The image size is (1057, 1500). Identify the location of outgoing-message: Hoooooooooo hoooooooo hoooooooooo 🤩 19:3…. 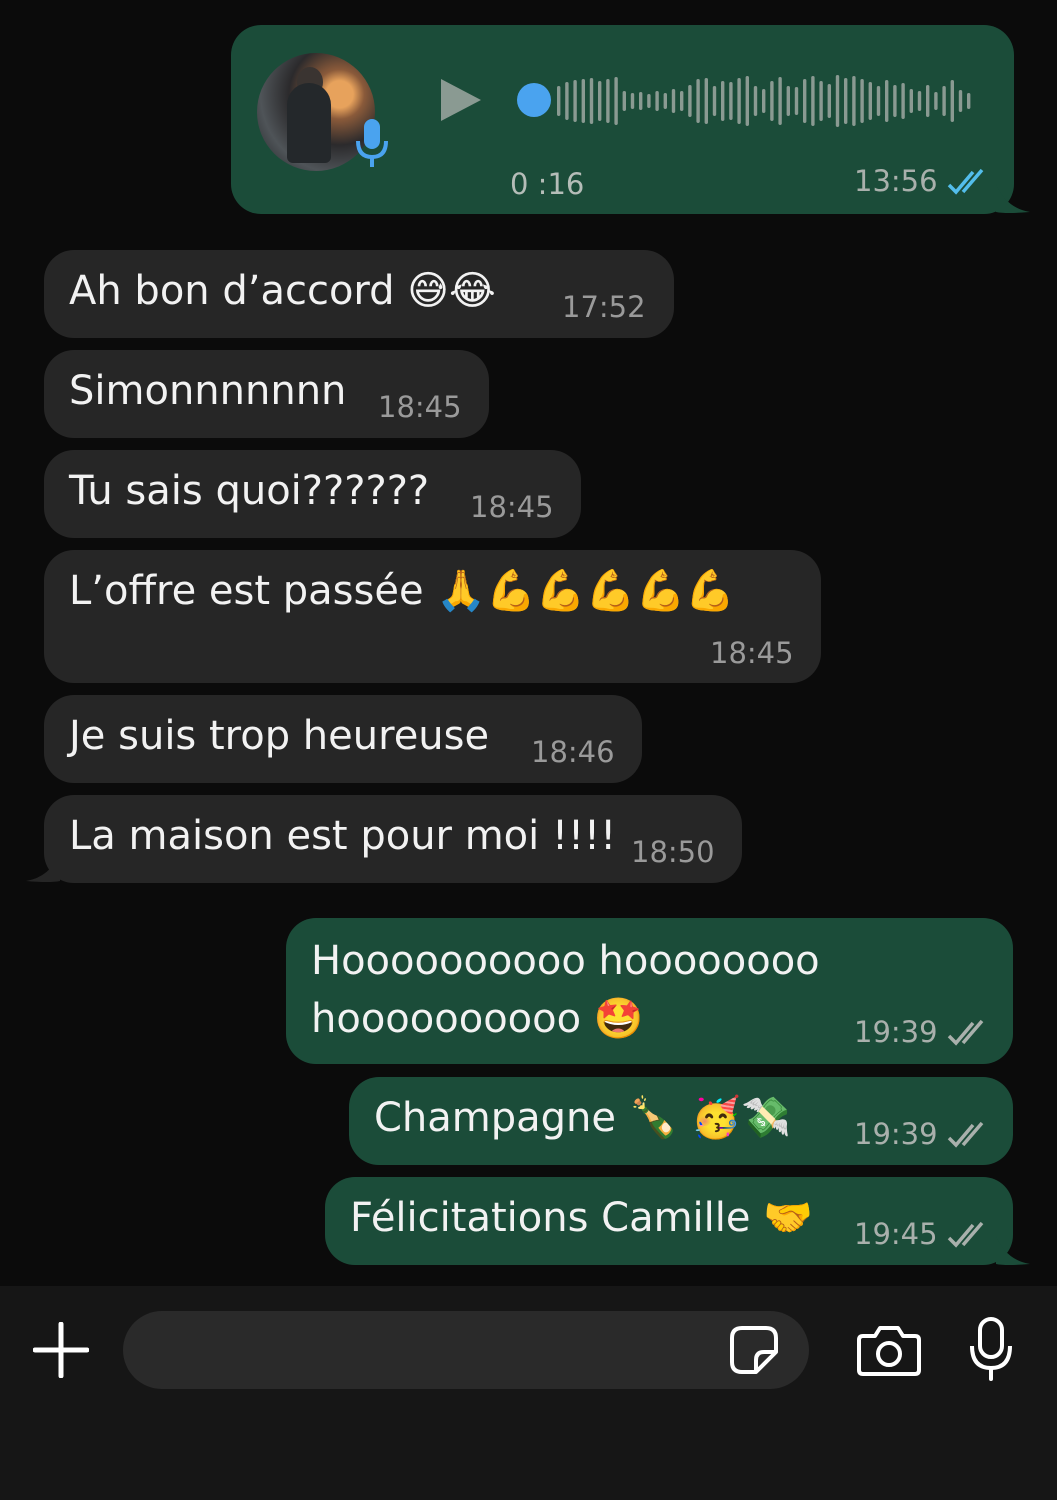
(649, 991).